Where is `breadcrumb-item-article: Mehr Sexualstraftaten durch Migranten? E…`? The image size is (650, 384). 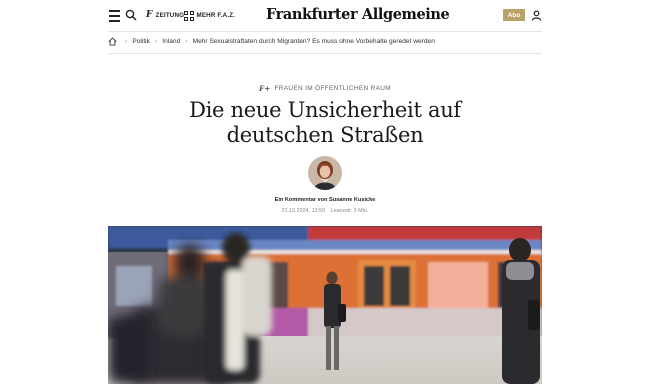 breadcrumb-item-article: Mehr Sexualstraftaten durch Migranten? E… is located at coordinates (313, 41).